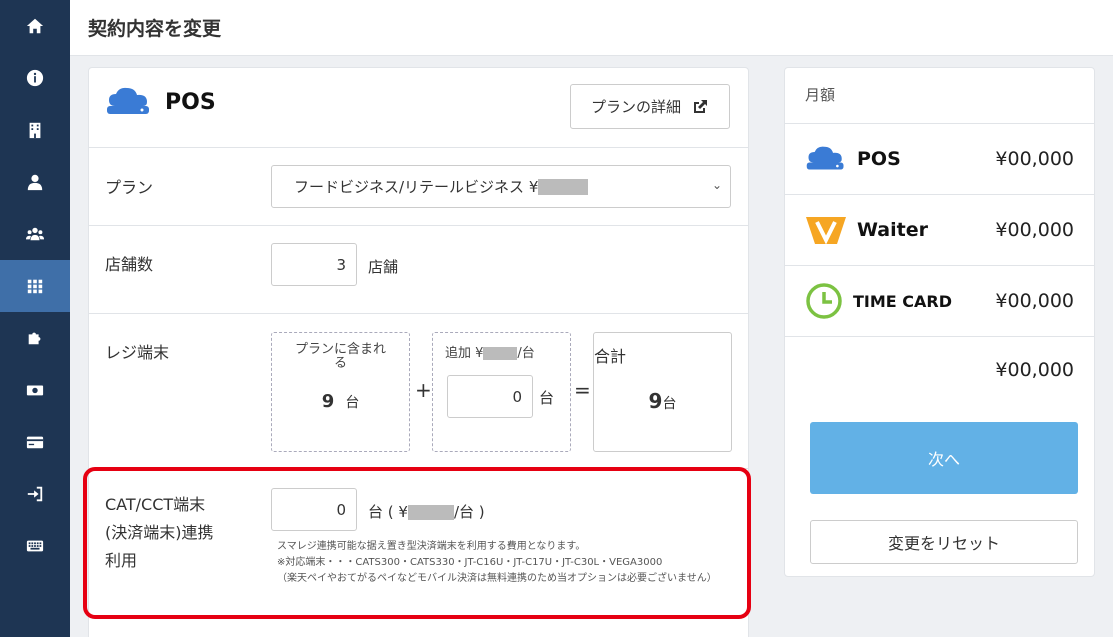 The height and width of the screenshot is (637, 1113). Describe the element at coordinates (939, 372) in the screenshot. I see `fee-total-row: ¥00,000` at that location.